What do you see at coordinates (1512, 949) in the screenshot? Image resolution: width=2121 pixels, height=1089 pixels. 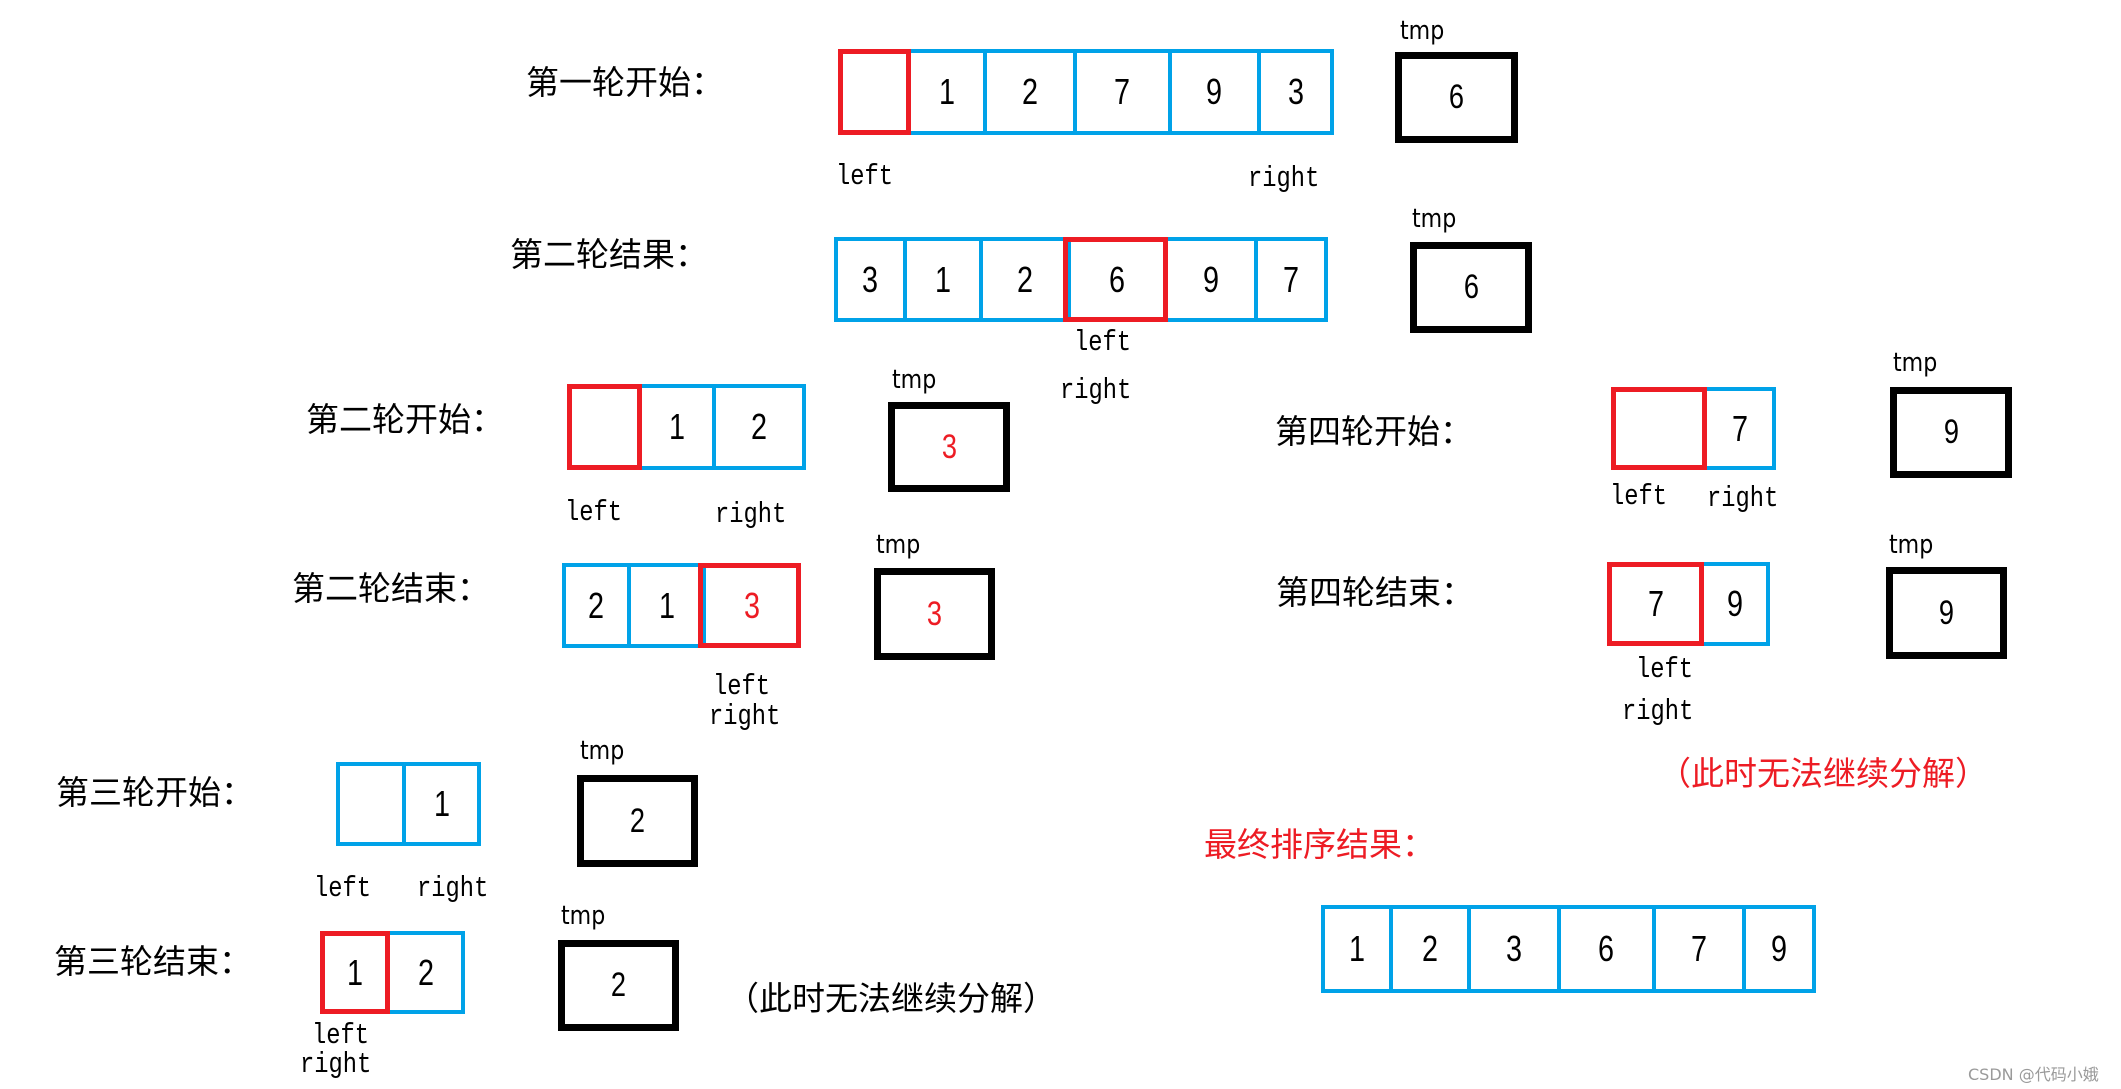 I see `final-array-cell: 3` at bounding box center [1512, 949].